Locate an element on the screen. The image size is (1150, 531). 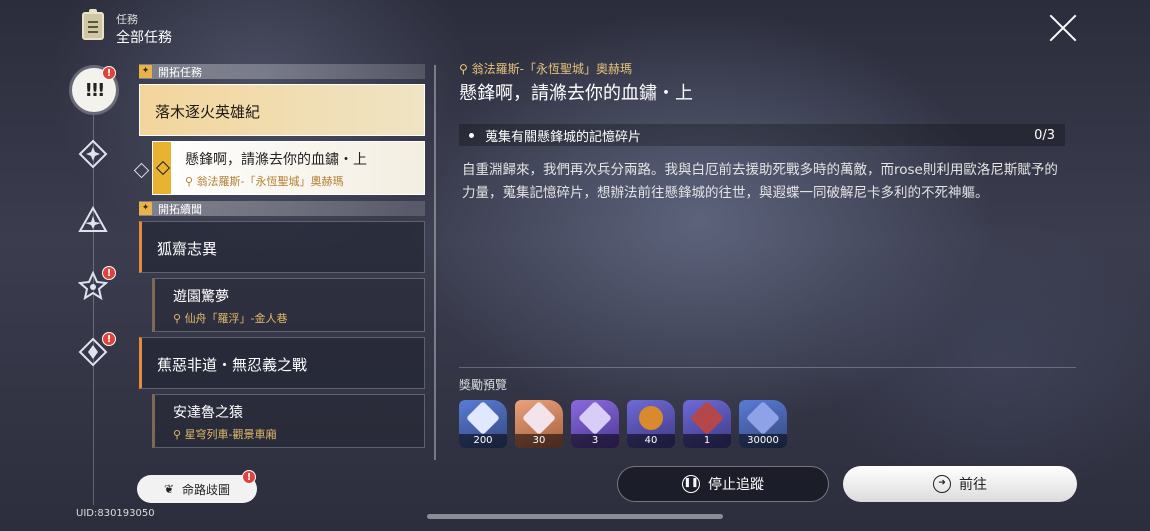
quest-item: 遊園驚夢 ⚲ 仙舟「羅浮」-金人巷 is located at coordinates (288, 305).